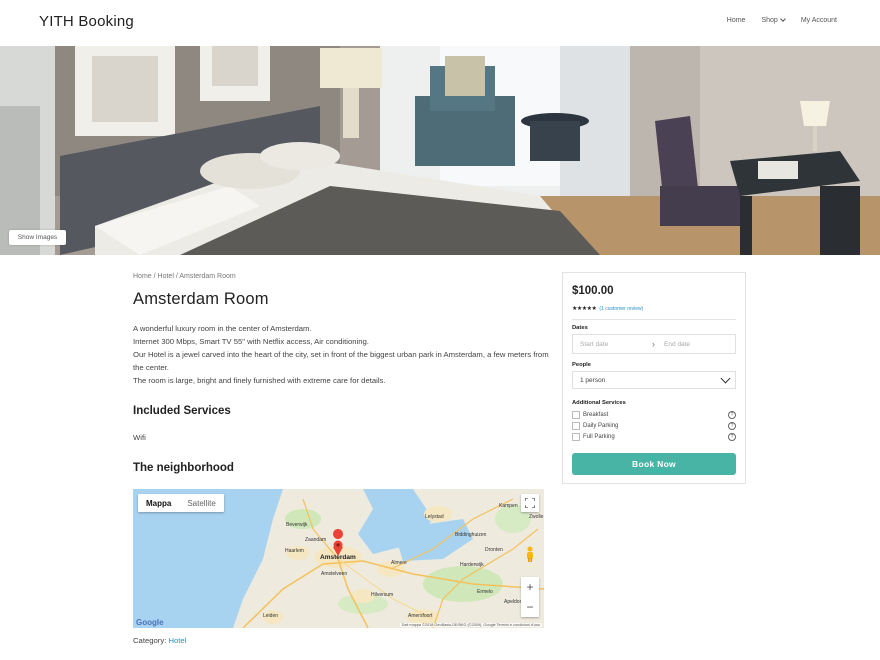 The image size is (880, 660). What do you see at coordinates (677, 344) in the screenshot?
I see `end-date-input: End date` at bounding box center [677, 344].